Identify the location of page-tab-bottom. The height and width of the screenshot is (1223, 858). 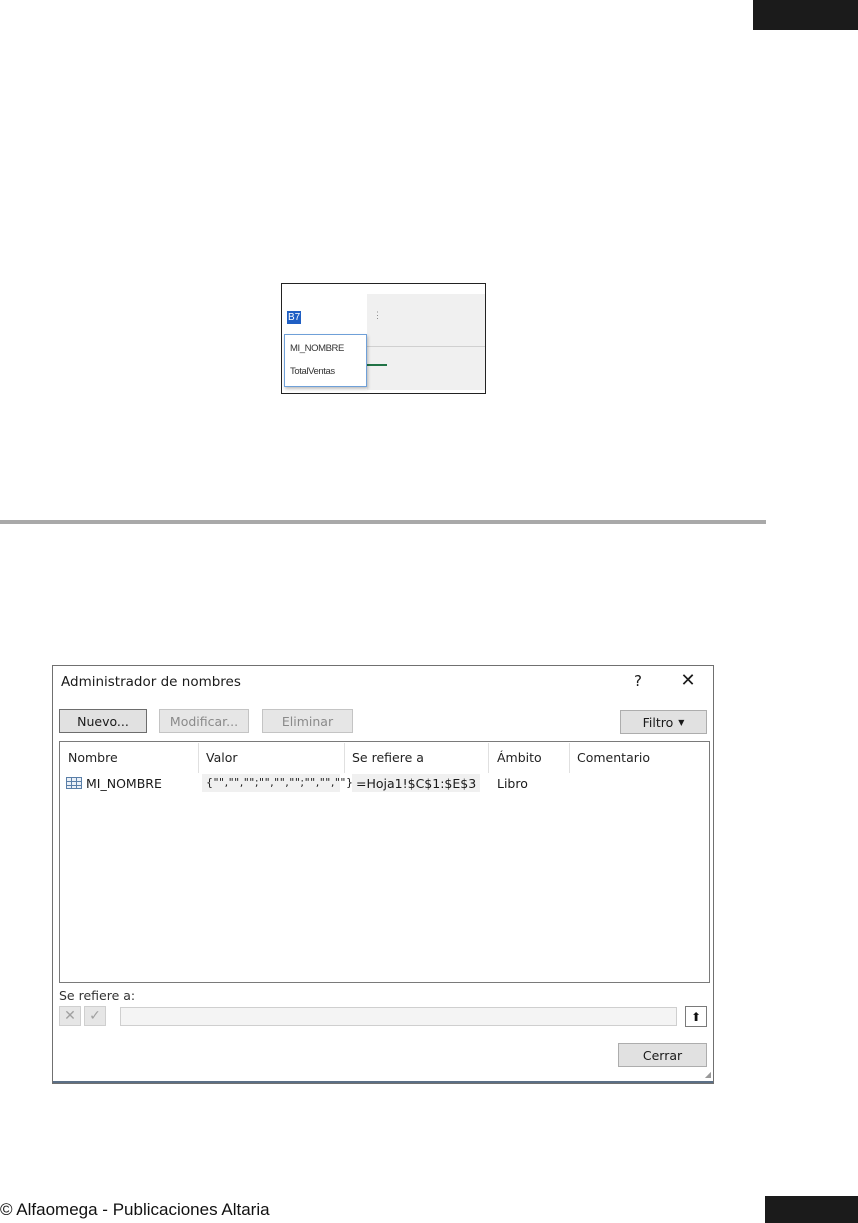
(811, 1209).